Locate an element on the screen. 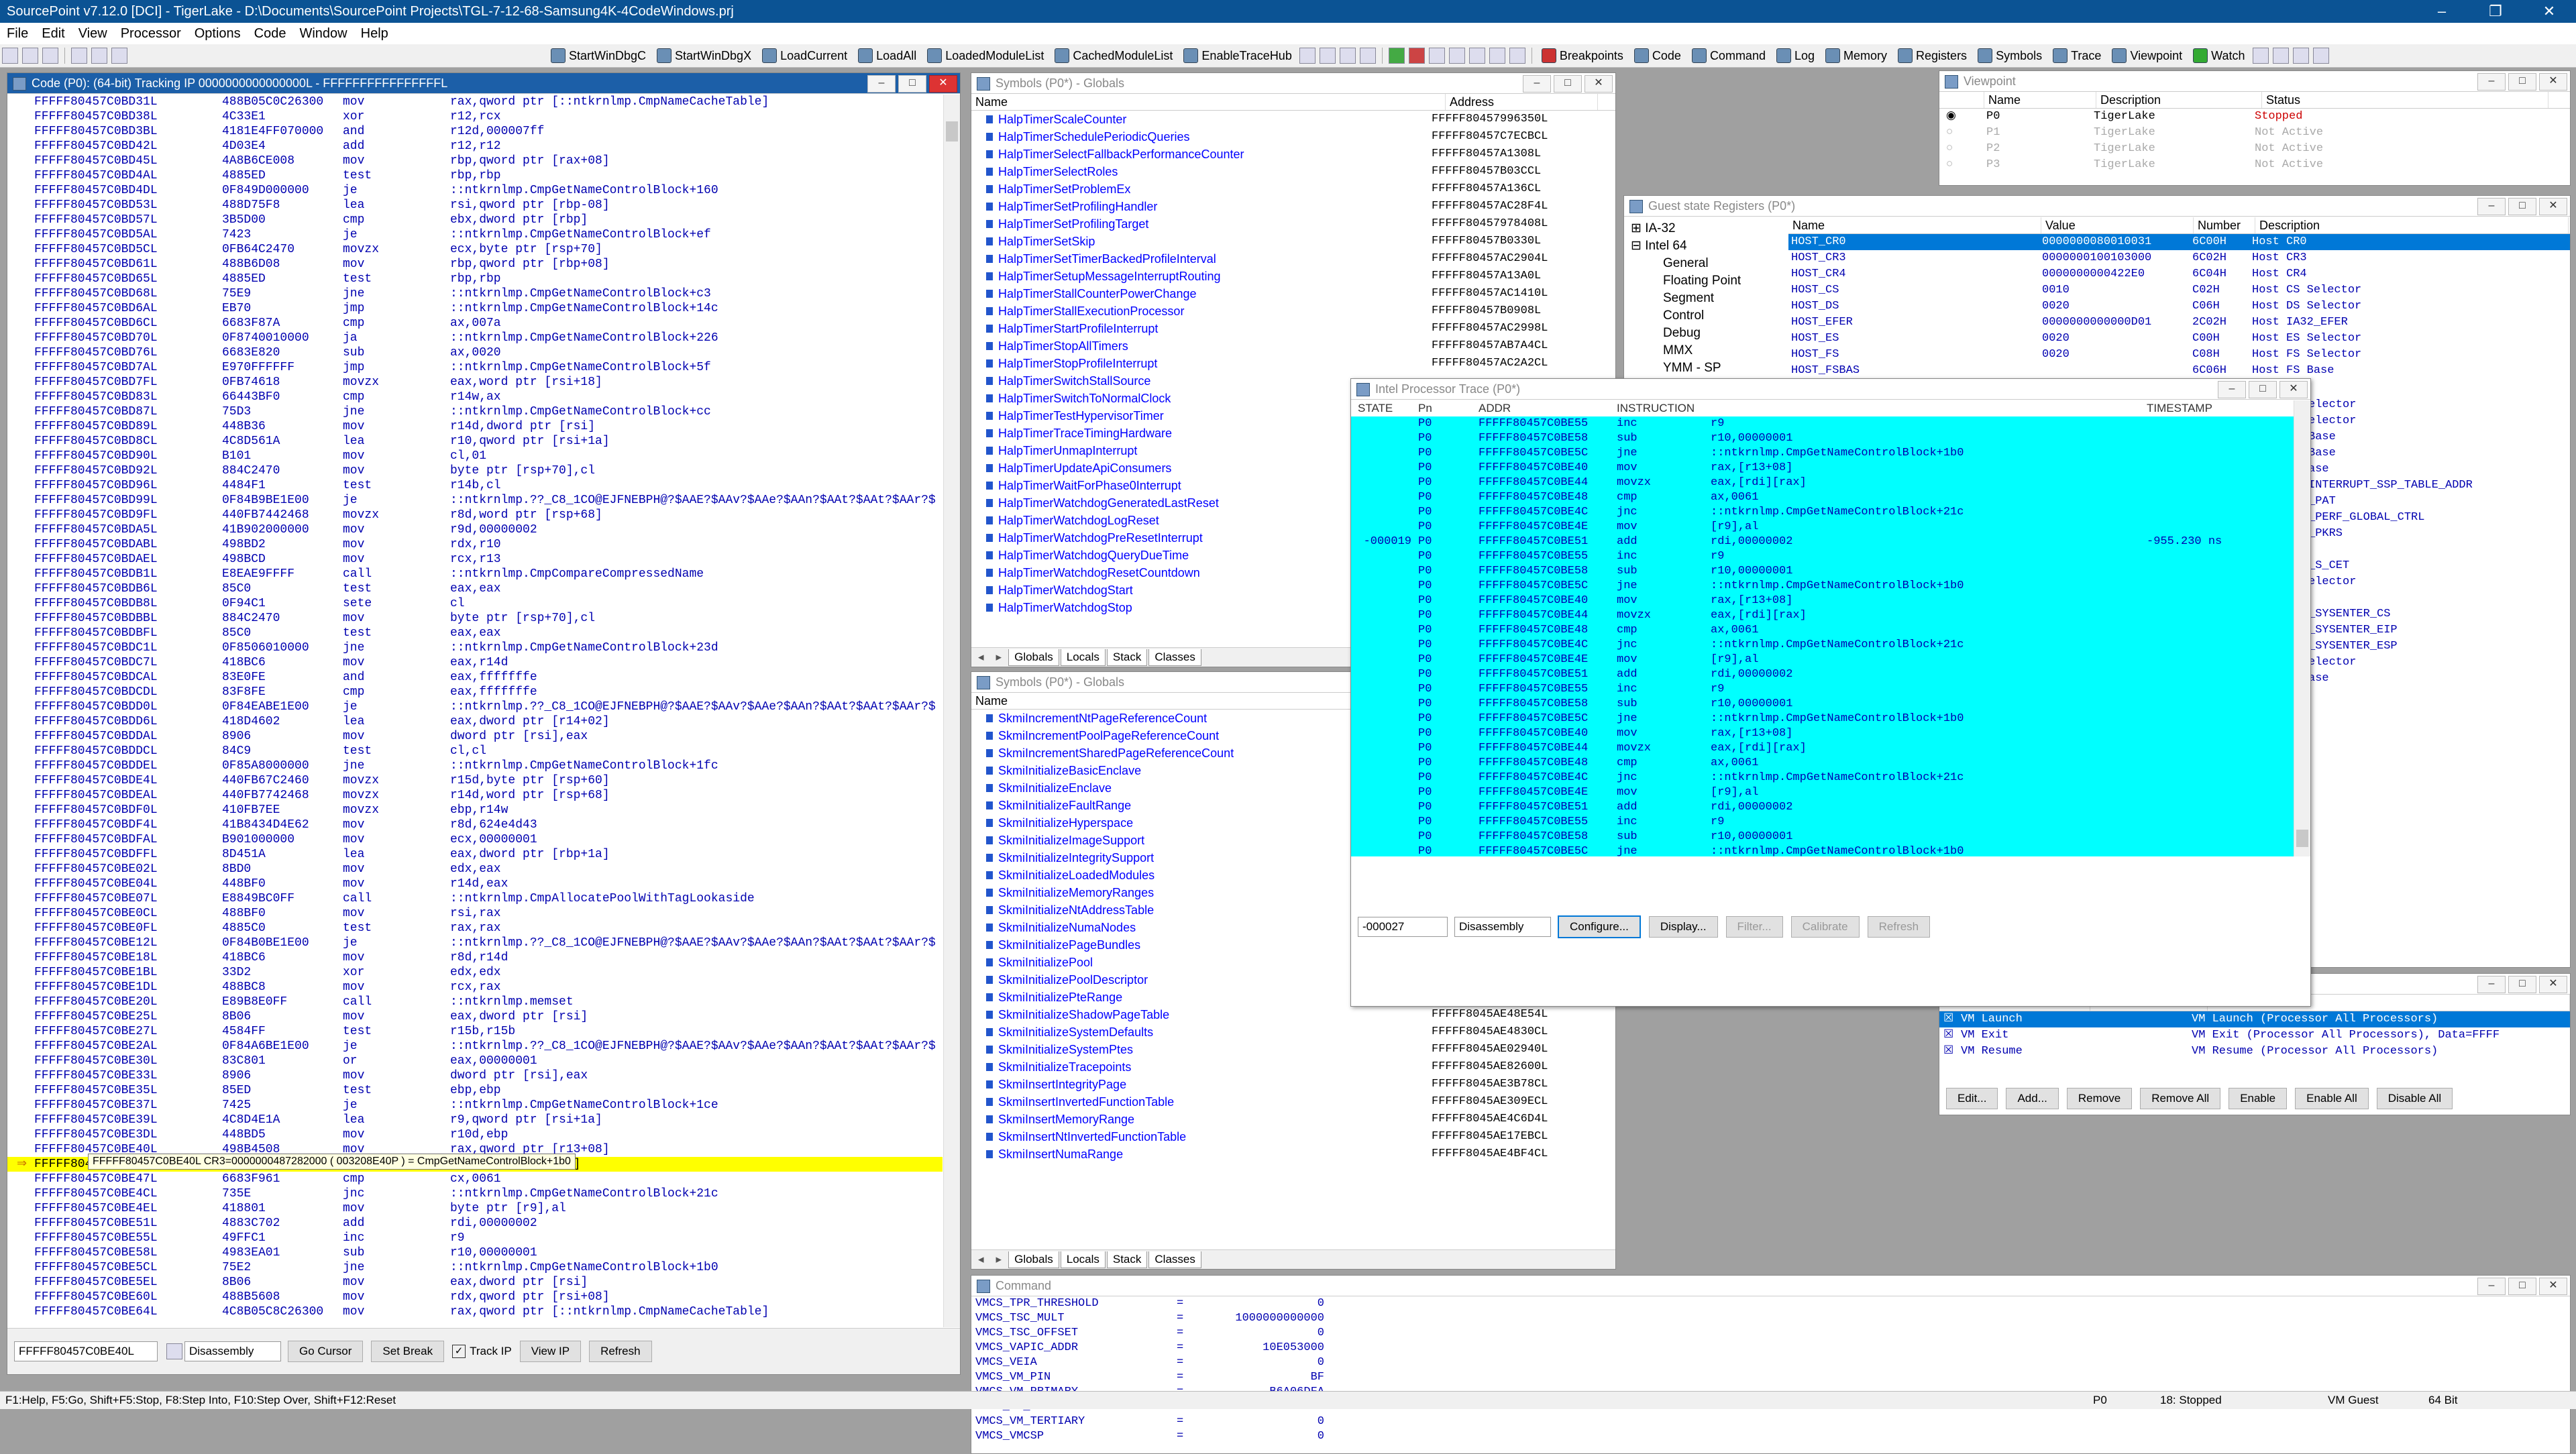  refresh-button: Refresh is located at coordinates (620, 1351).